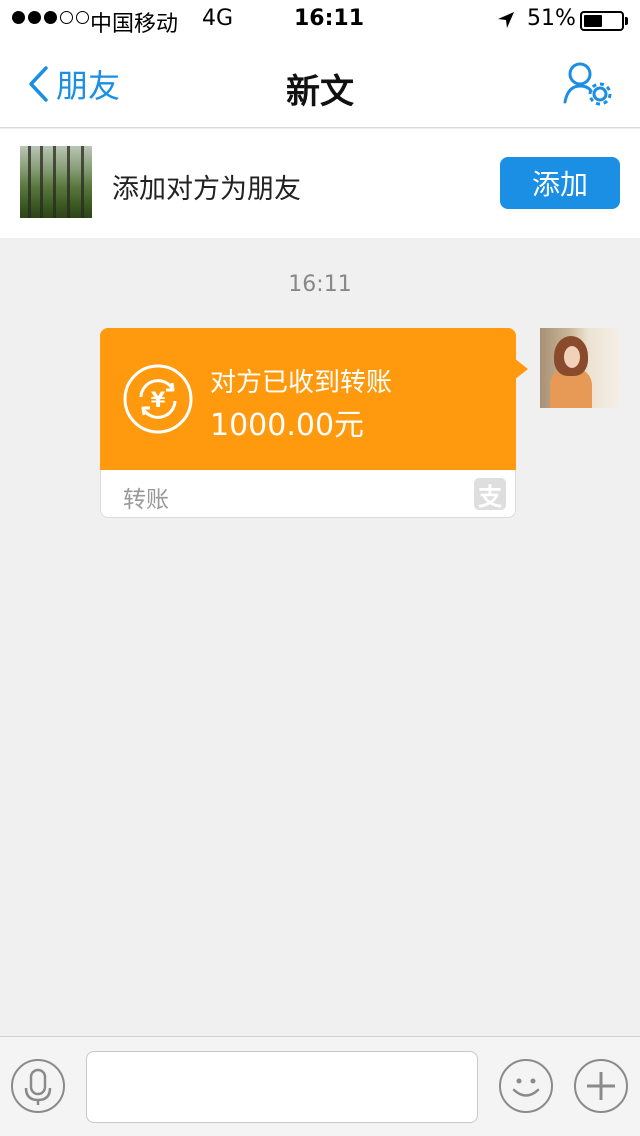 The width and height of the screenshot is (640, 1136). I want to click on microphone-icon, so click(38, 1086).